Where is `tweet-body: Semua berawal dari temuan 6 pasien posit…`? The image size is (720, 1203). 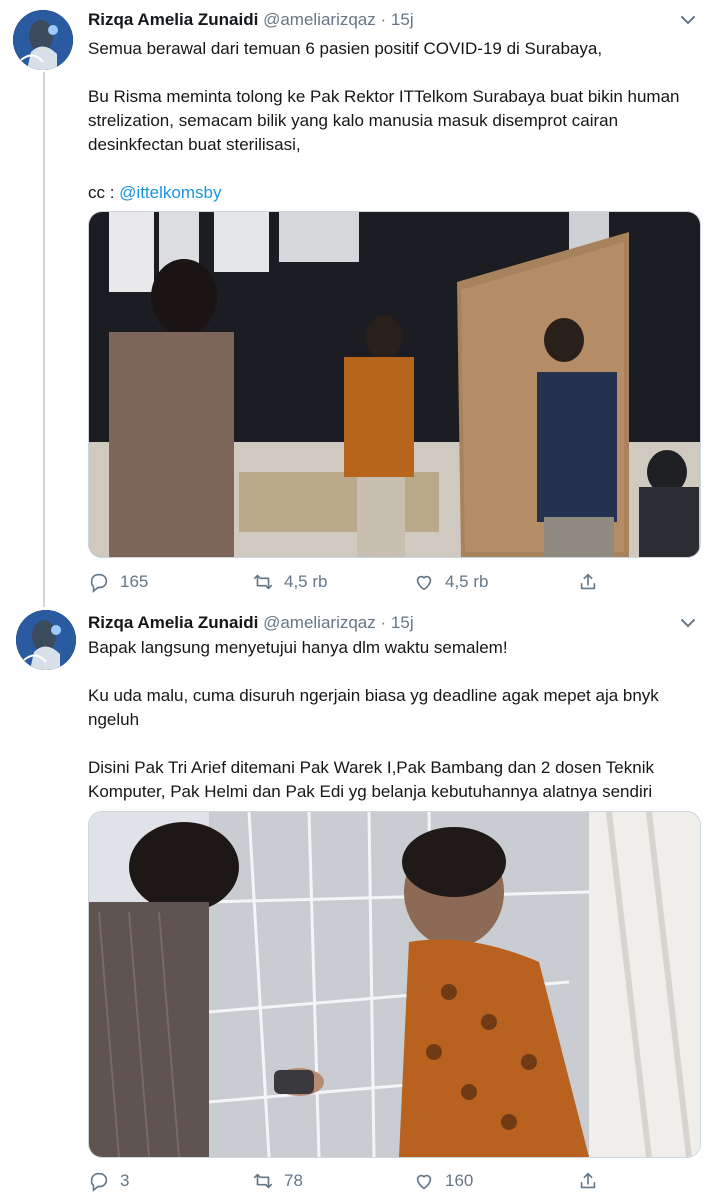
tweet-body: Semua berawal dari temuan 6 pasien posit… is located at coordinates (384, 120).